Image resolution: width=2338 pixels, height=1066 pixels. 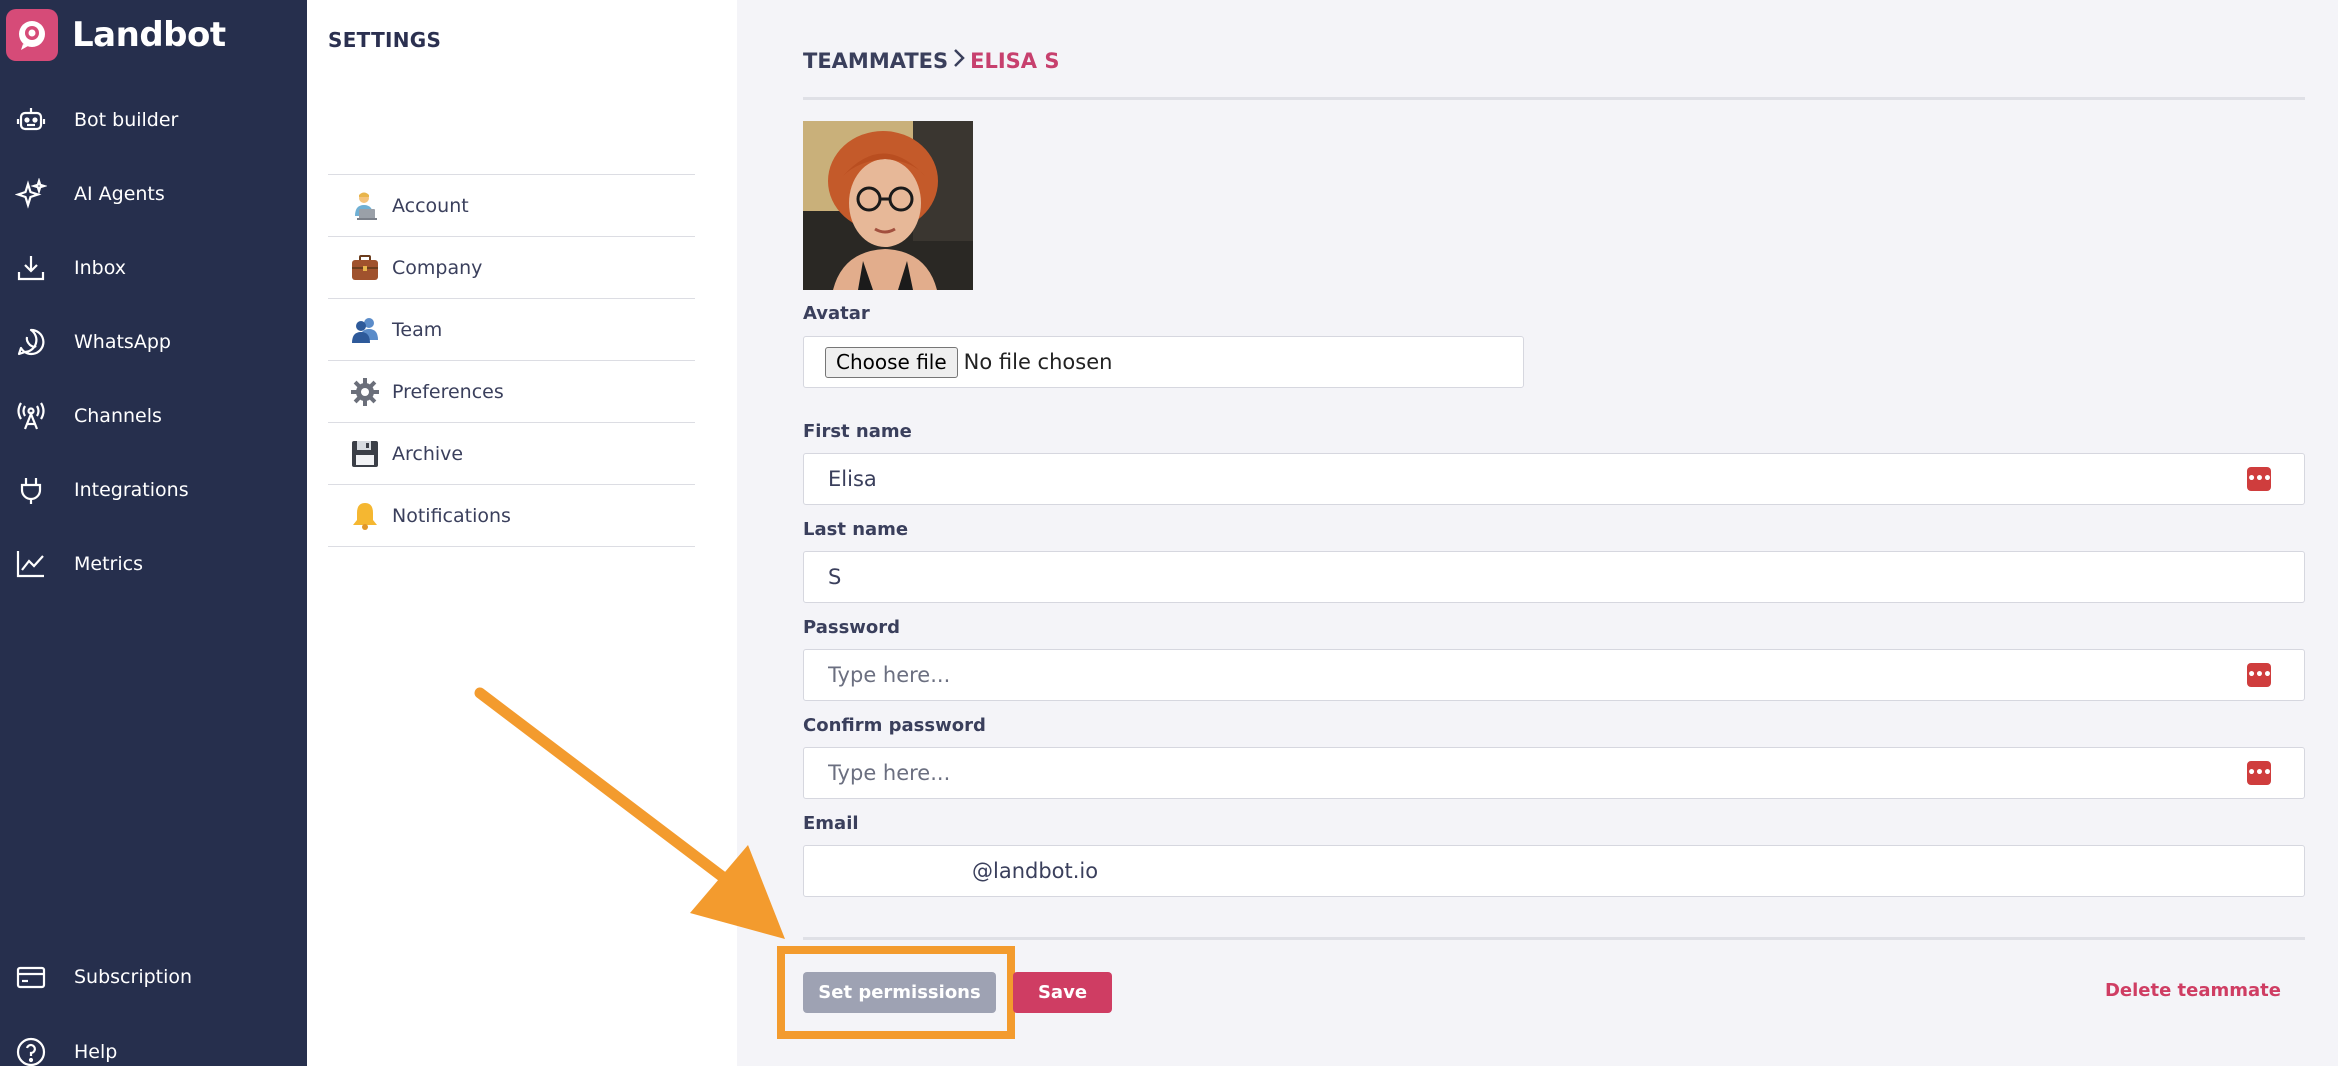 What do you see at coordinates (119, 194) in the screenshot?
I see `nav-label: AI Agents` at bounding box center [119, 194].